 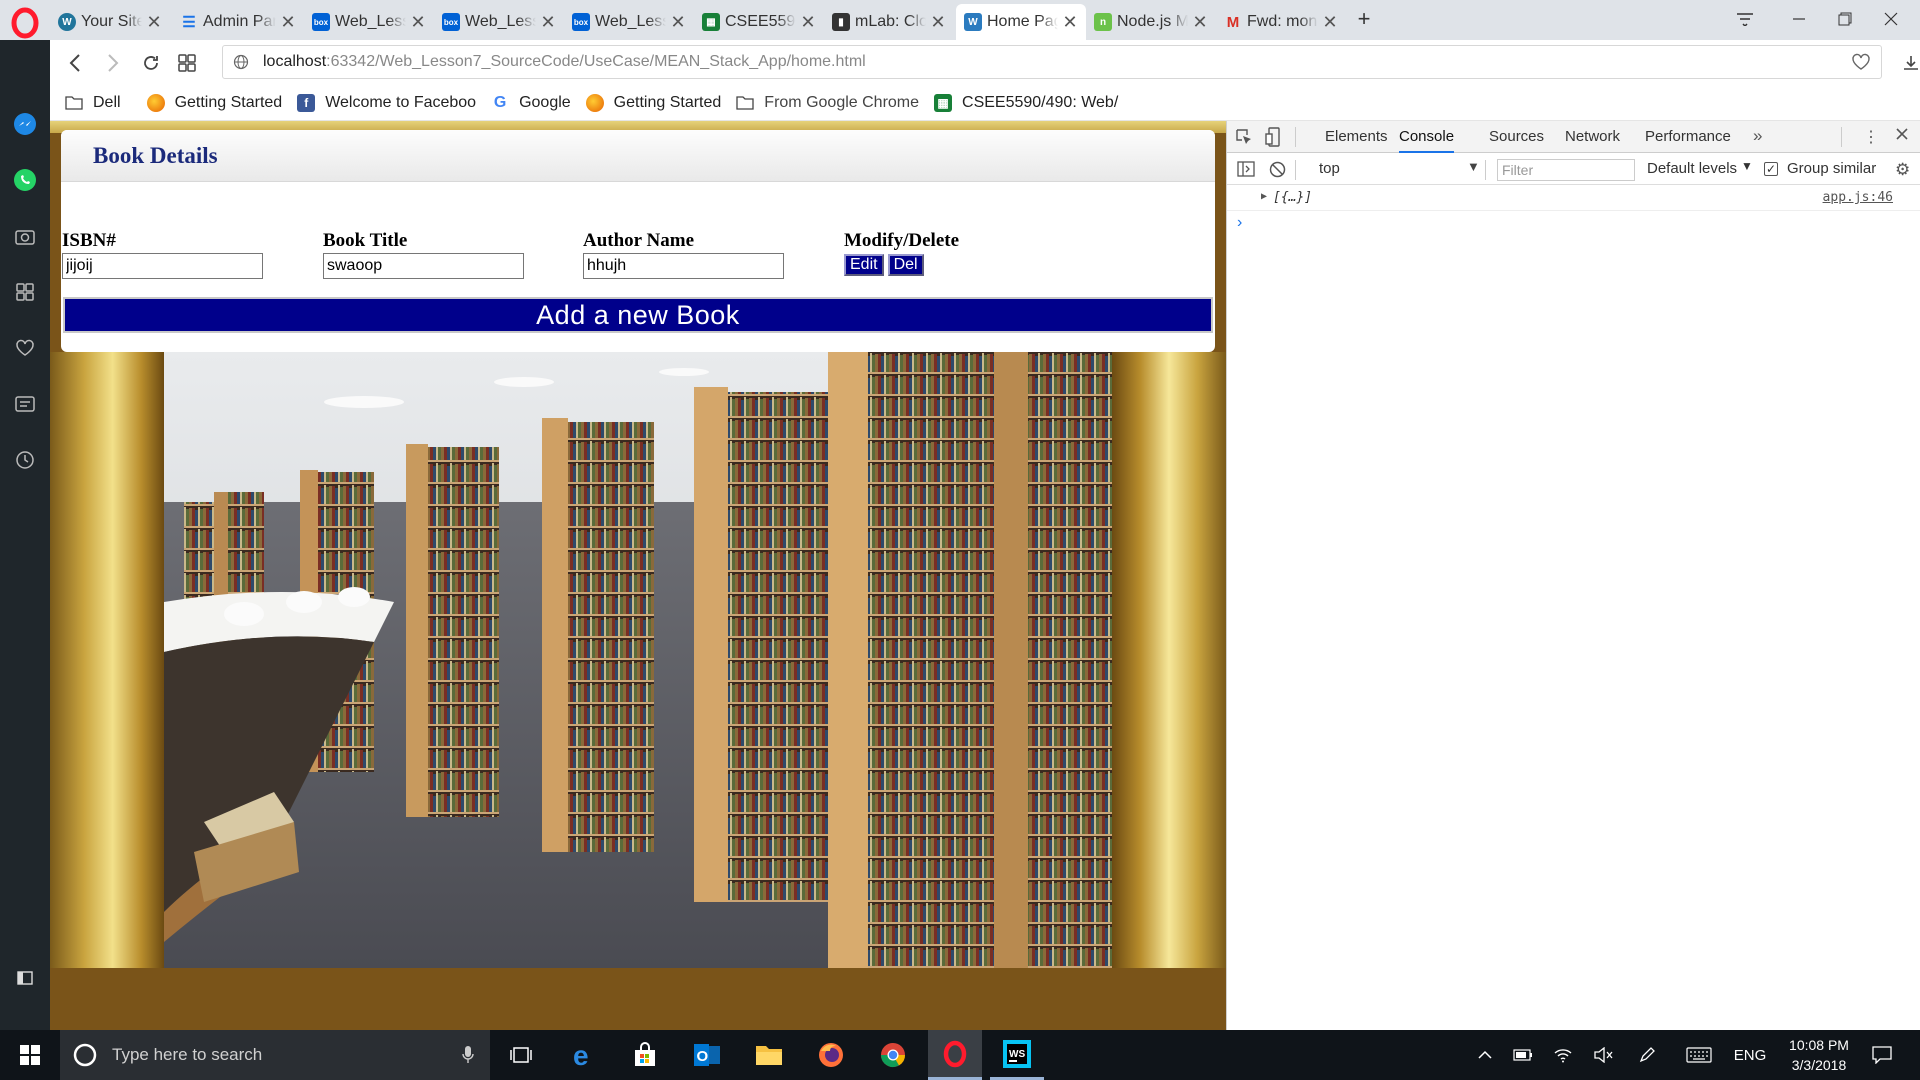 What do you see at coordinates (187, 63) in the screenshot?
I see `speed-dial-icon` at bounding box center [187, 63].